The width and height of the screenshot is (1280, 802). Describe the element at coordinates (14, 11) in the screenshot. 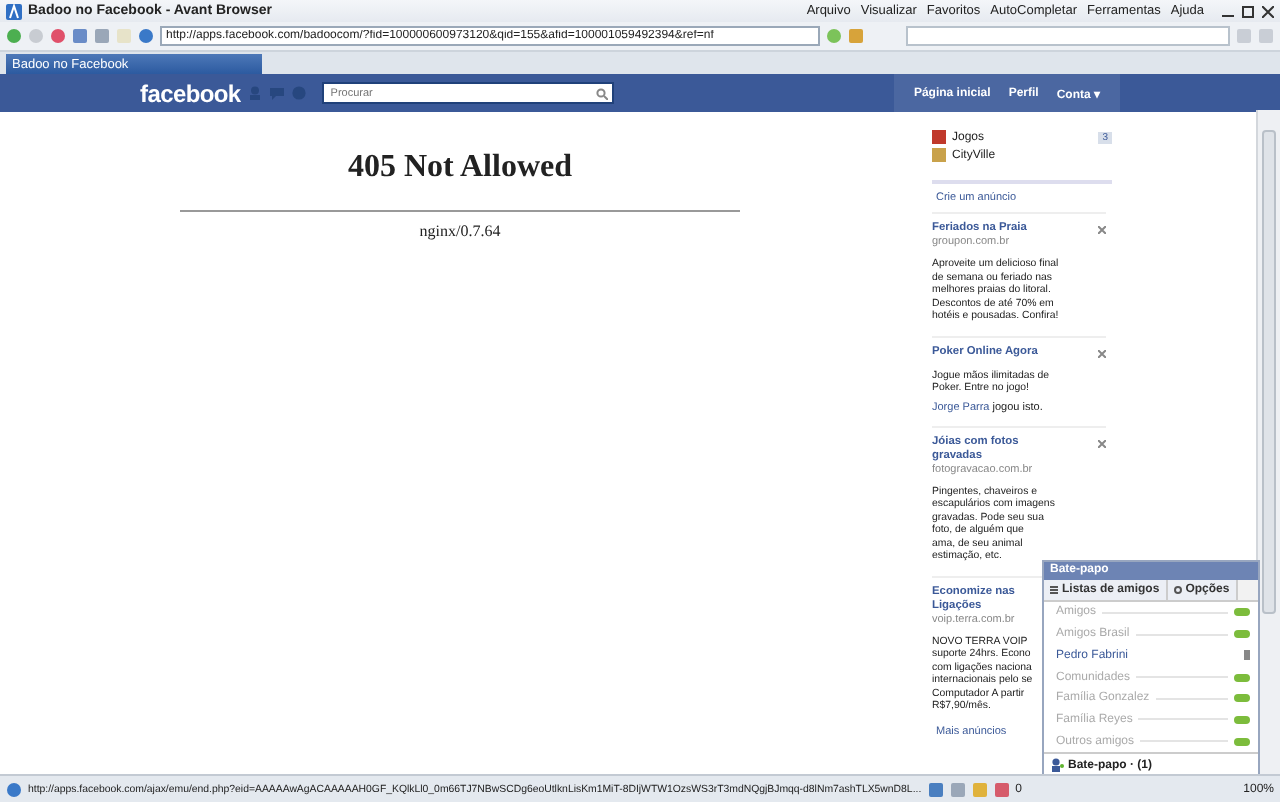

I see `browser-logo-icon` at that location.